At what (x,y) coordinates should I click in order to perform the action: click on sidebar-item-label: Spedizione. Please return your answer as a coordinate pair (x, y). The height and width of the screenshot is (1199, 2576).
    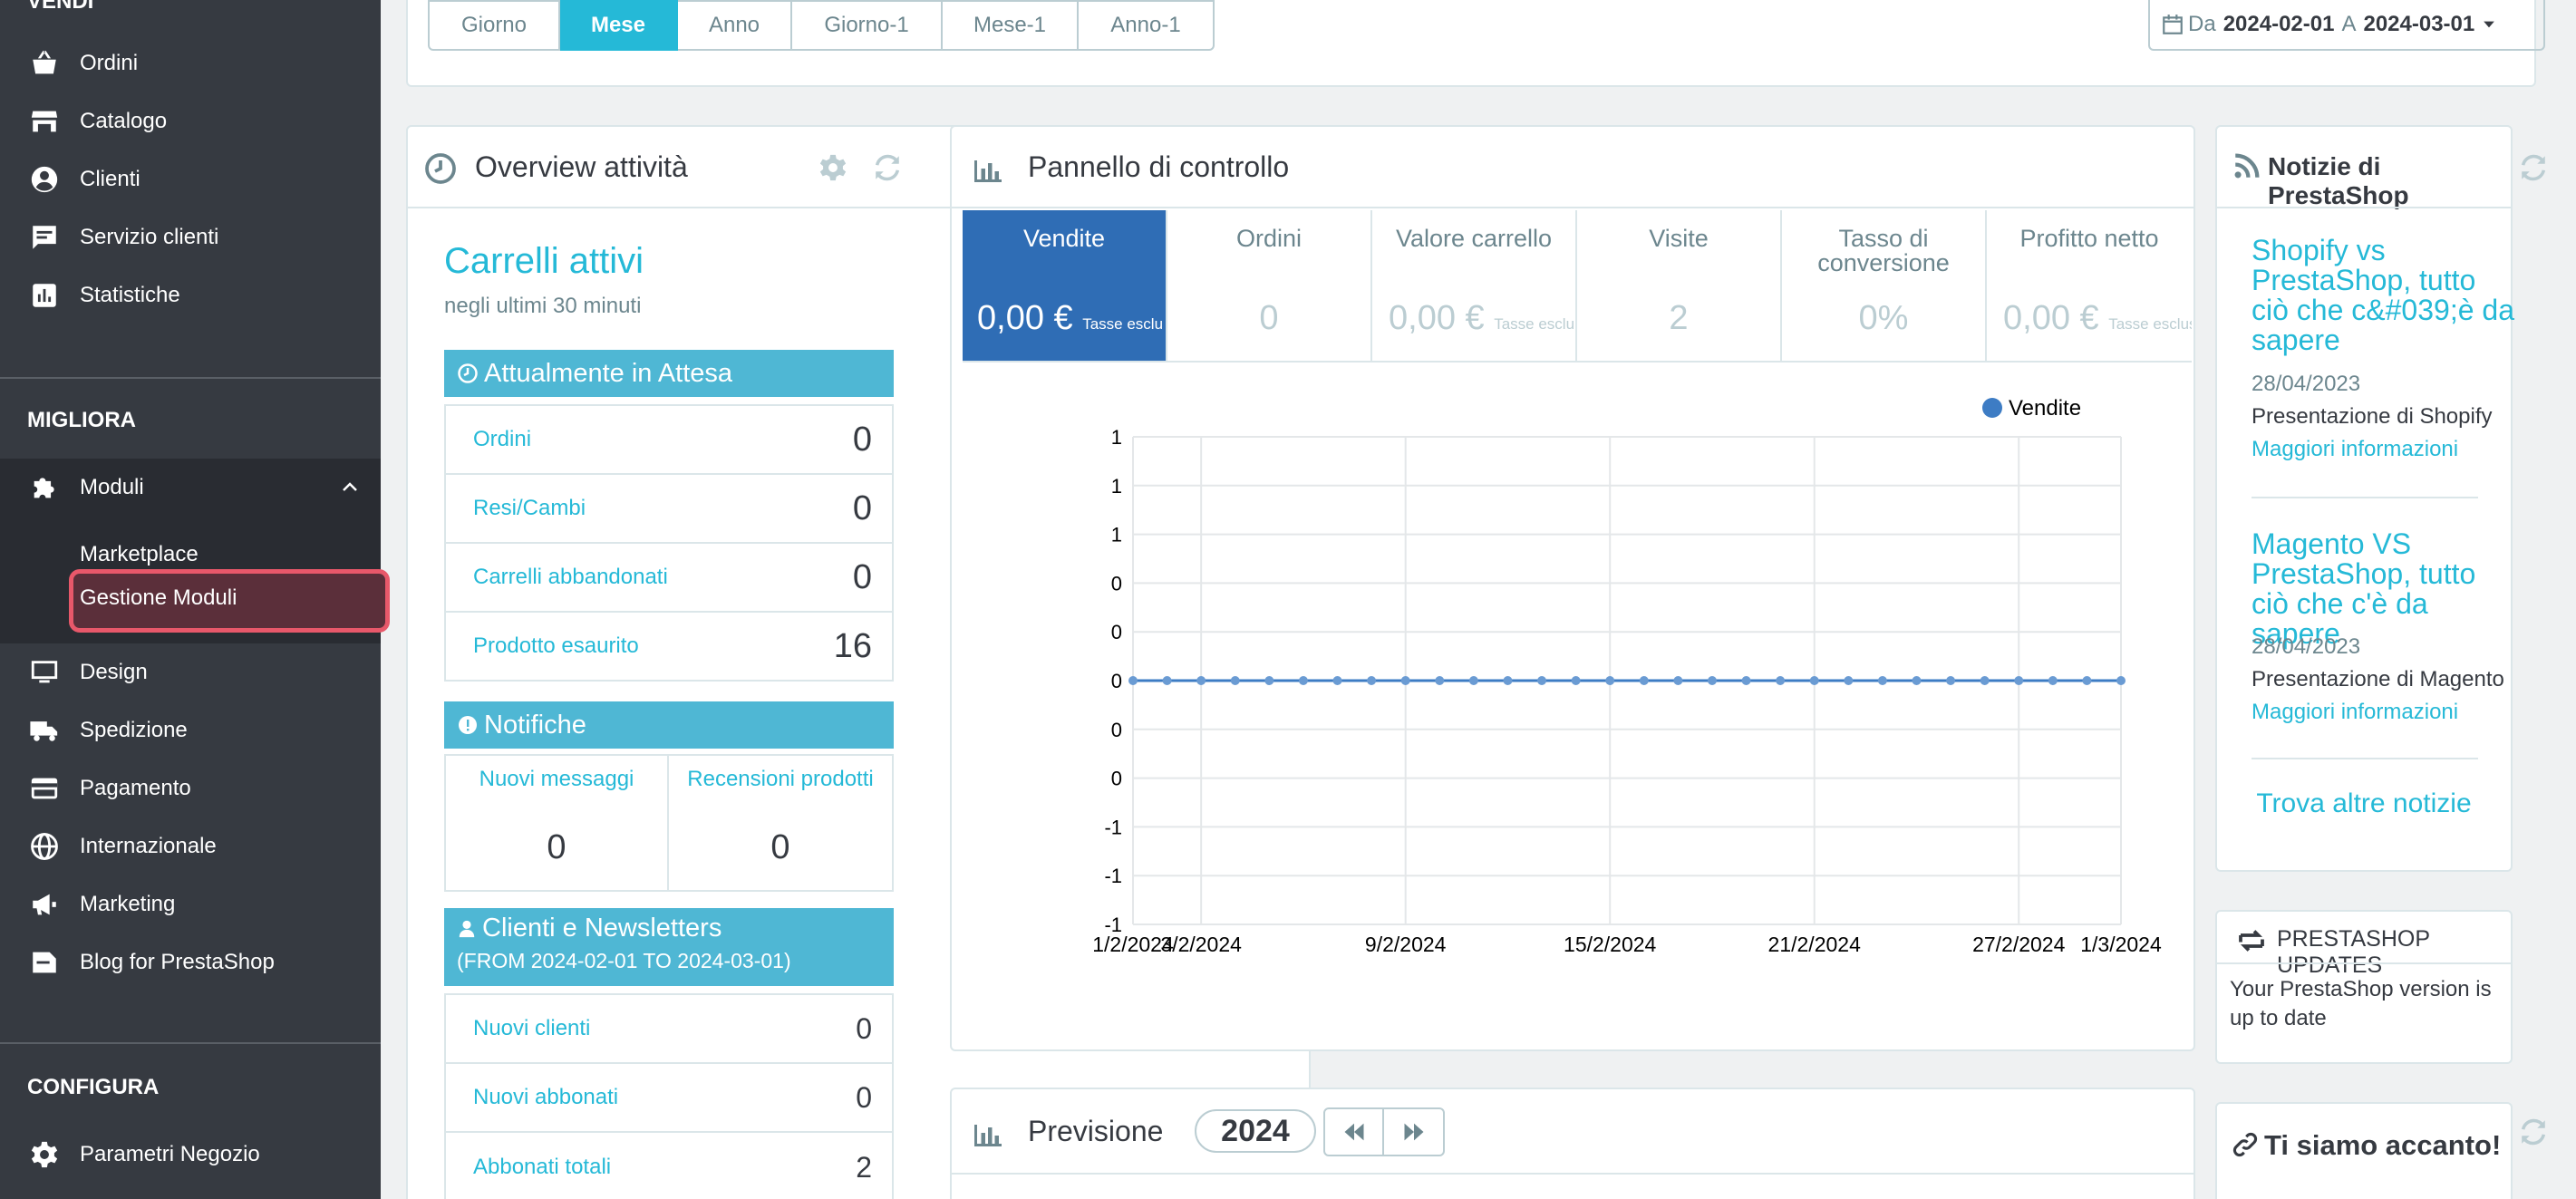
    Looking at the image, I should click on (134, 730).